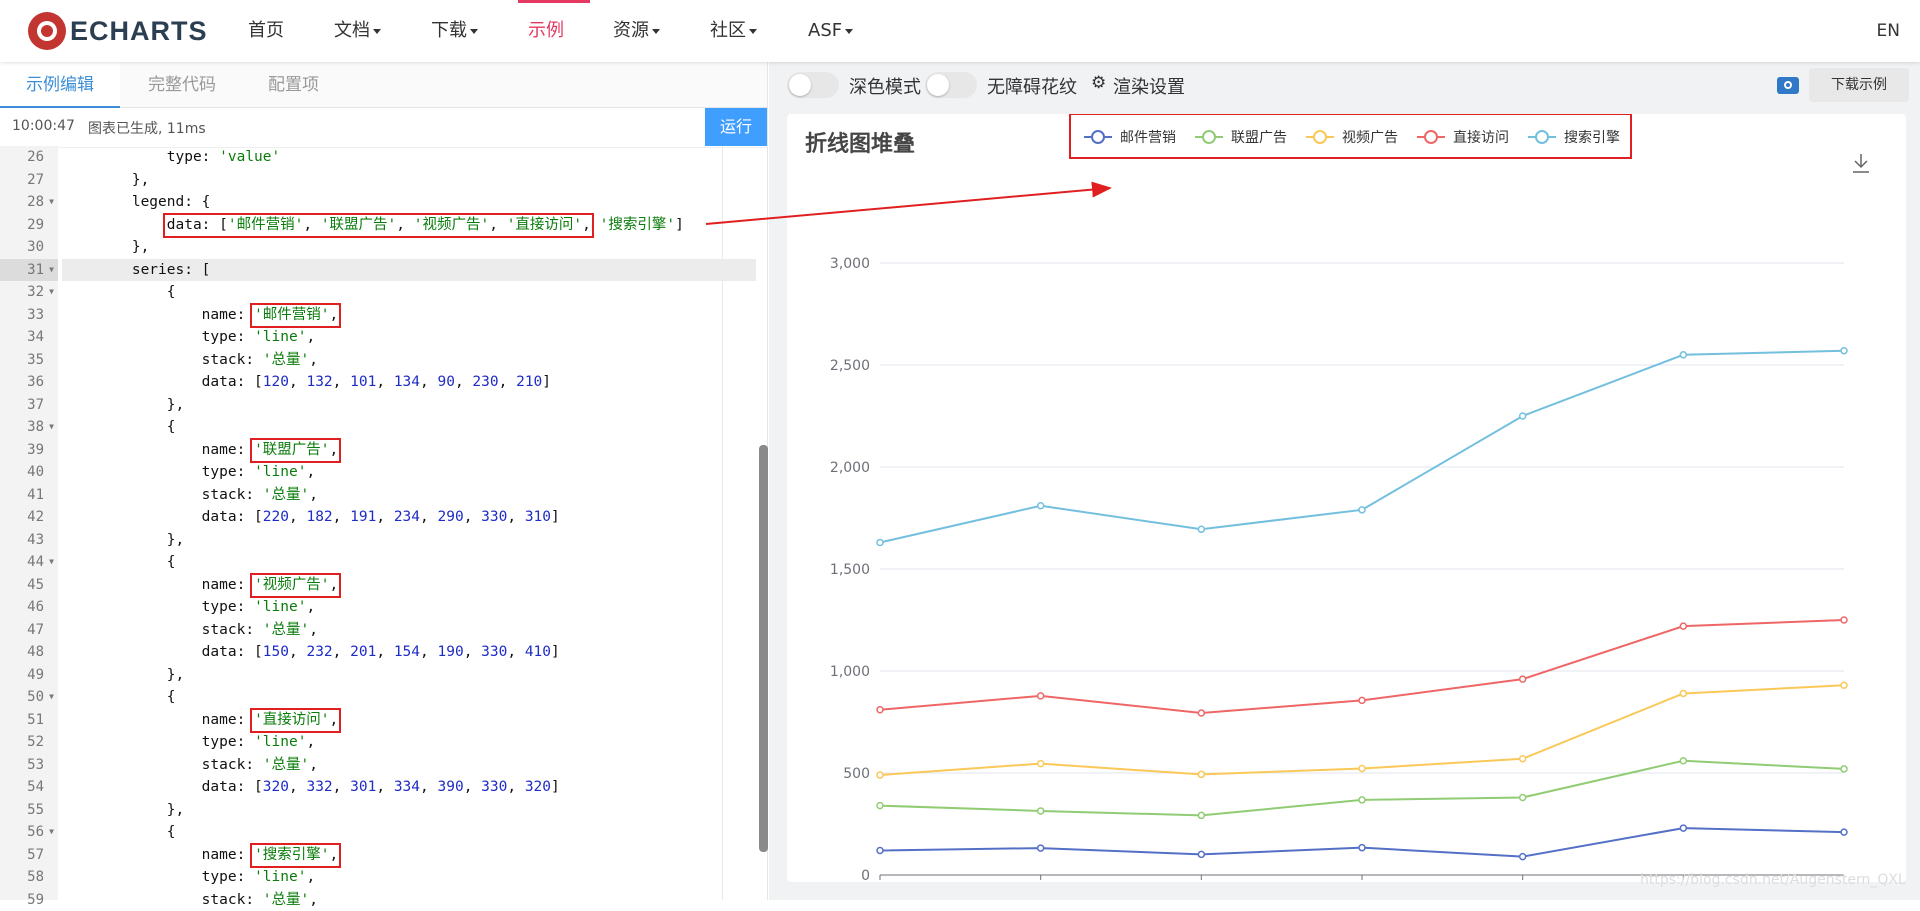 The width and height of the screenshot is (1920, 911). Describe the element at coordinates (47, 31) in the screenshot. I see `echarts-logo-icon` at that location.